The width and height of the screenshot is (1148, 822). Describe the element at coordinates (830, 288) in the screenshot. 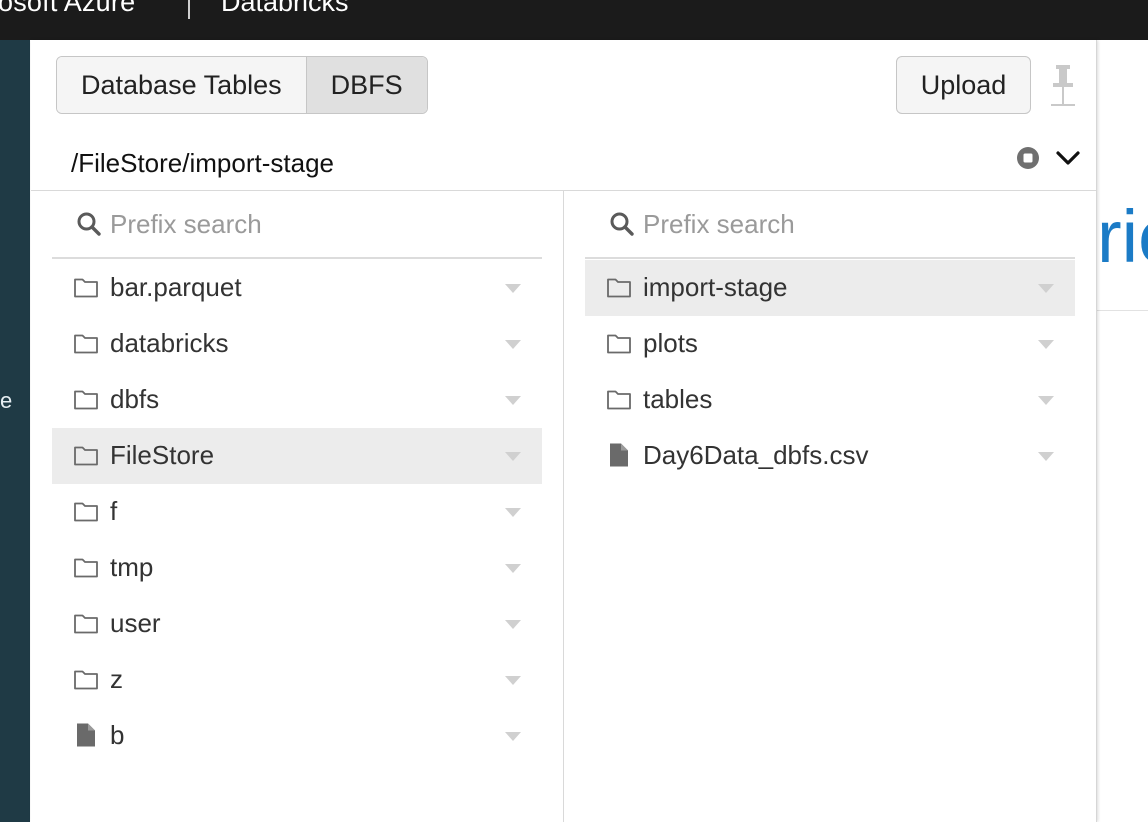

I see `list-item: import-stage` at that location.